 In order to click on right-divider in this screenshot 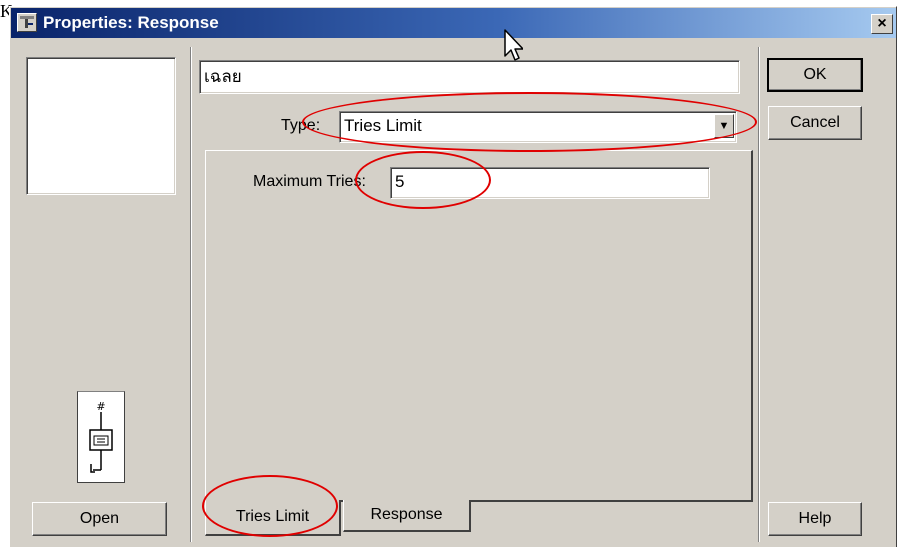, I will do `click(759, 294)`.